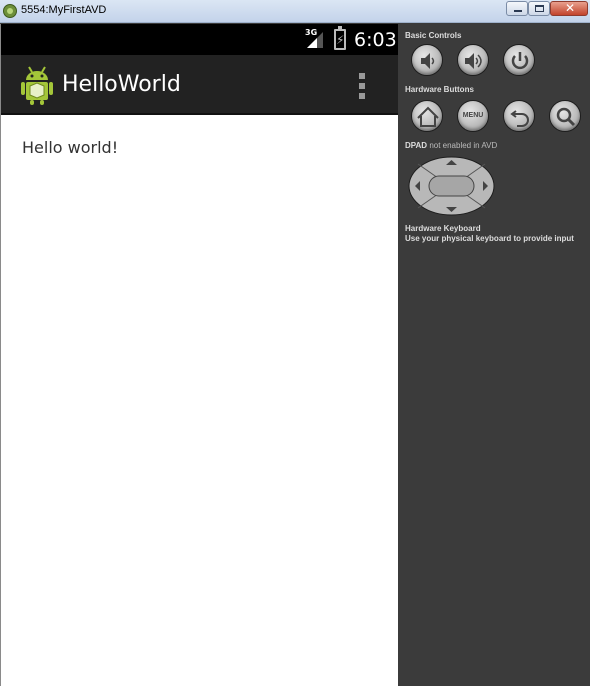  I want to click on dpad, so click(451, 186).